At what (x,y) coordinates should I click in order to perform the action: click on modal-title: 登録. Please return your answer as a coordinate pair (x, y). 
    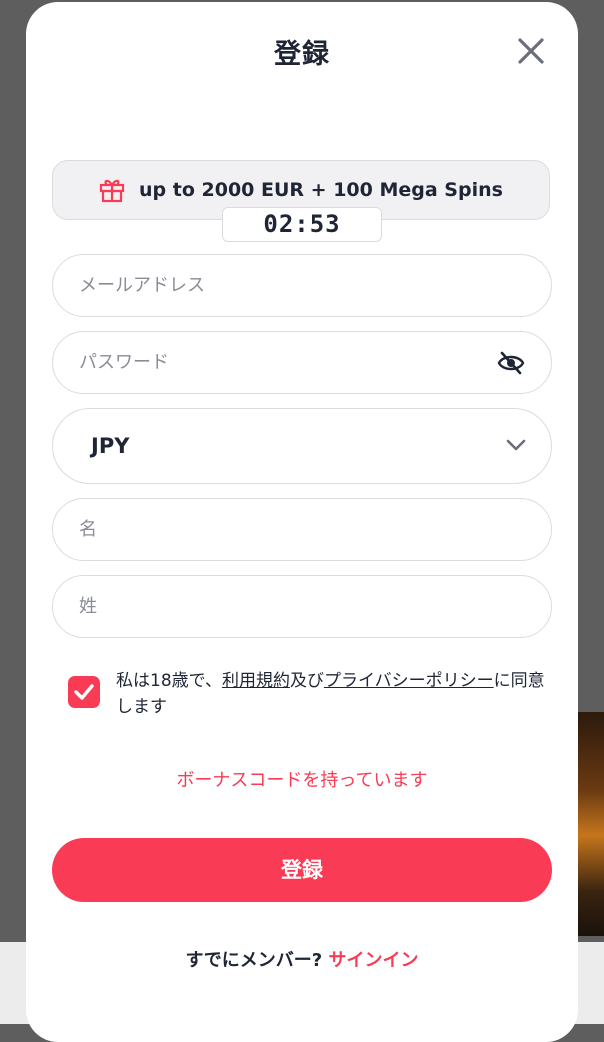
    Looking at the image, I should click on (302, 54).